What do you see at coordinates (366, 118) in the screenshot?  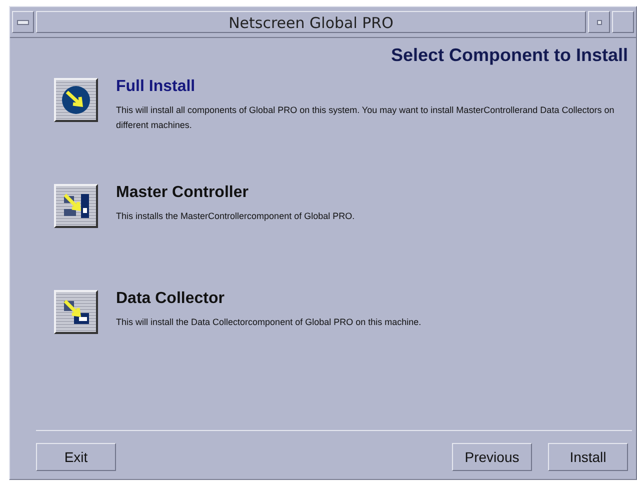 I see `option-description: This will install all components of Global PRO on this system. You may want to install MasterControllerand Data Collectors on different machines.` at bounding box center [366, 118].